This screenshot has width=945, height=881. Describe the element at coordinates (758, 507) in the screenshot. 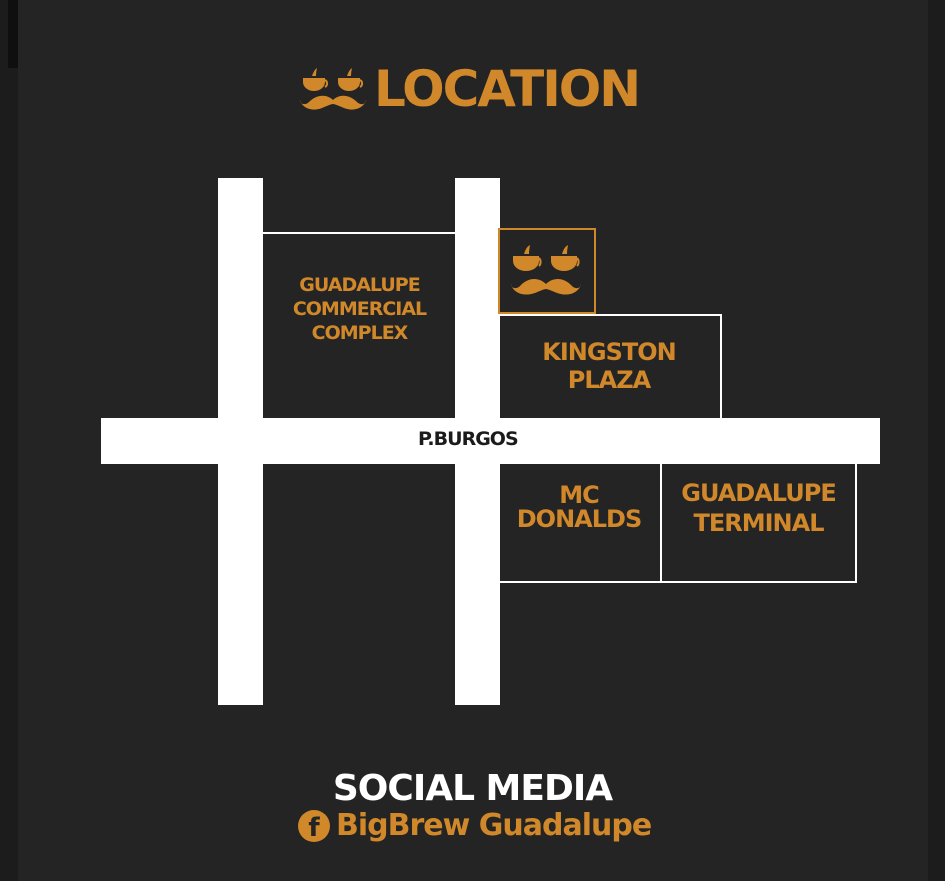

I see `landmark-label: GUADALUPE TERMINAL` at that location.